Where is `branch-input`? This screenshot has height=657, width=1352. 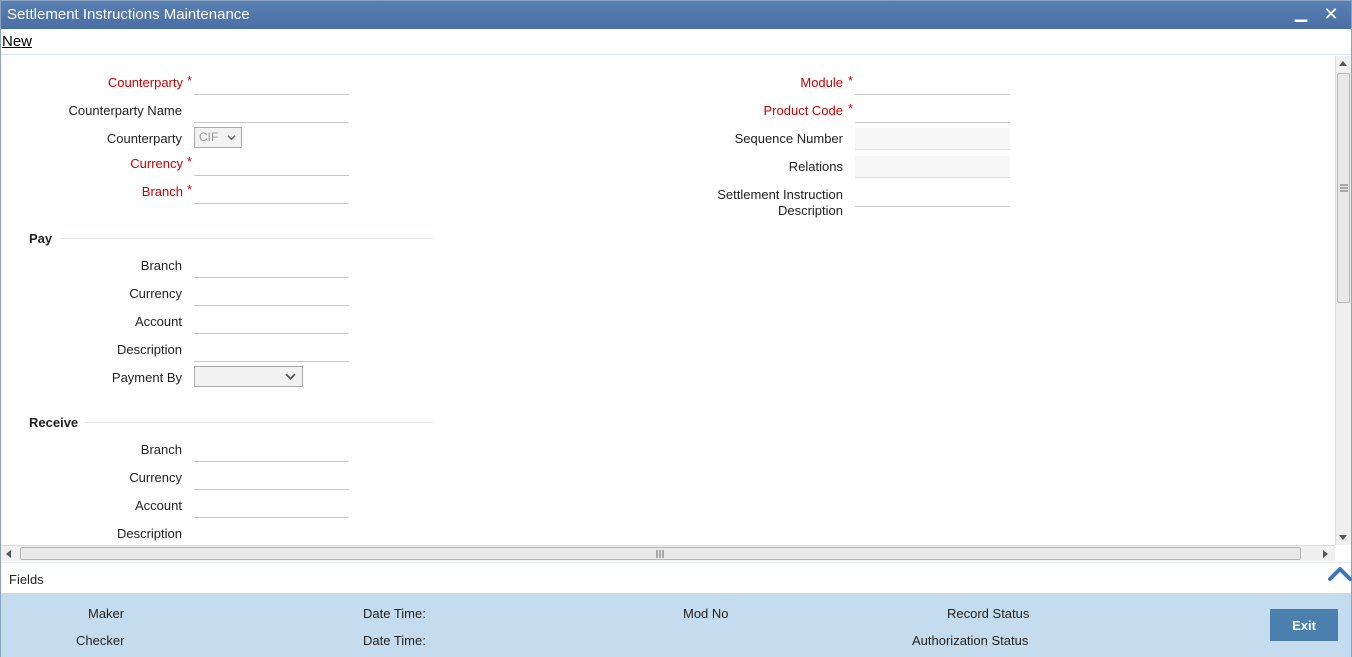
branch-input is located at coordinates (271, 193).